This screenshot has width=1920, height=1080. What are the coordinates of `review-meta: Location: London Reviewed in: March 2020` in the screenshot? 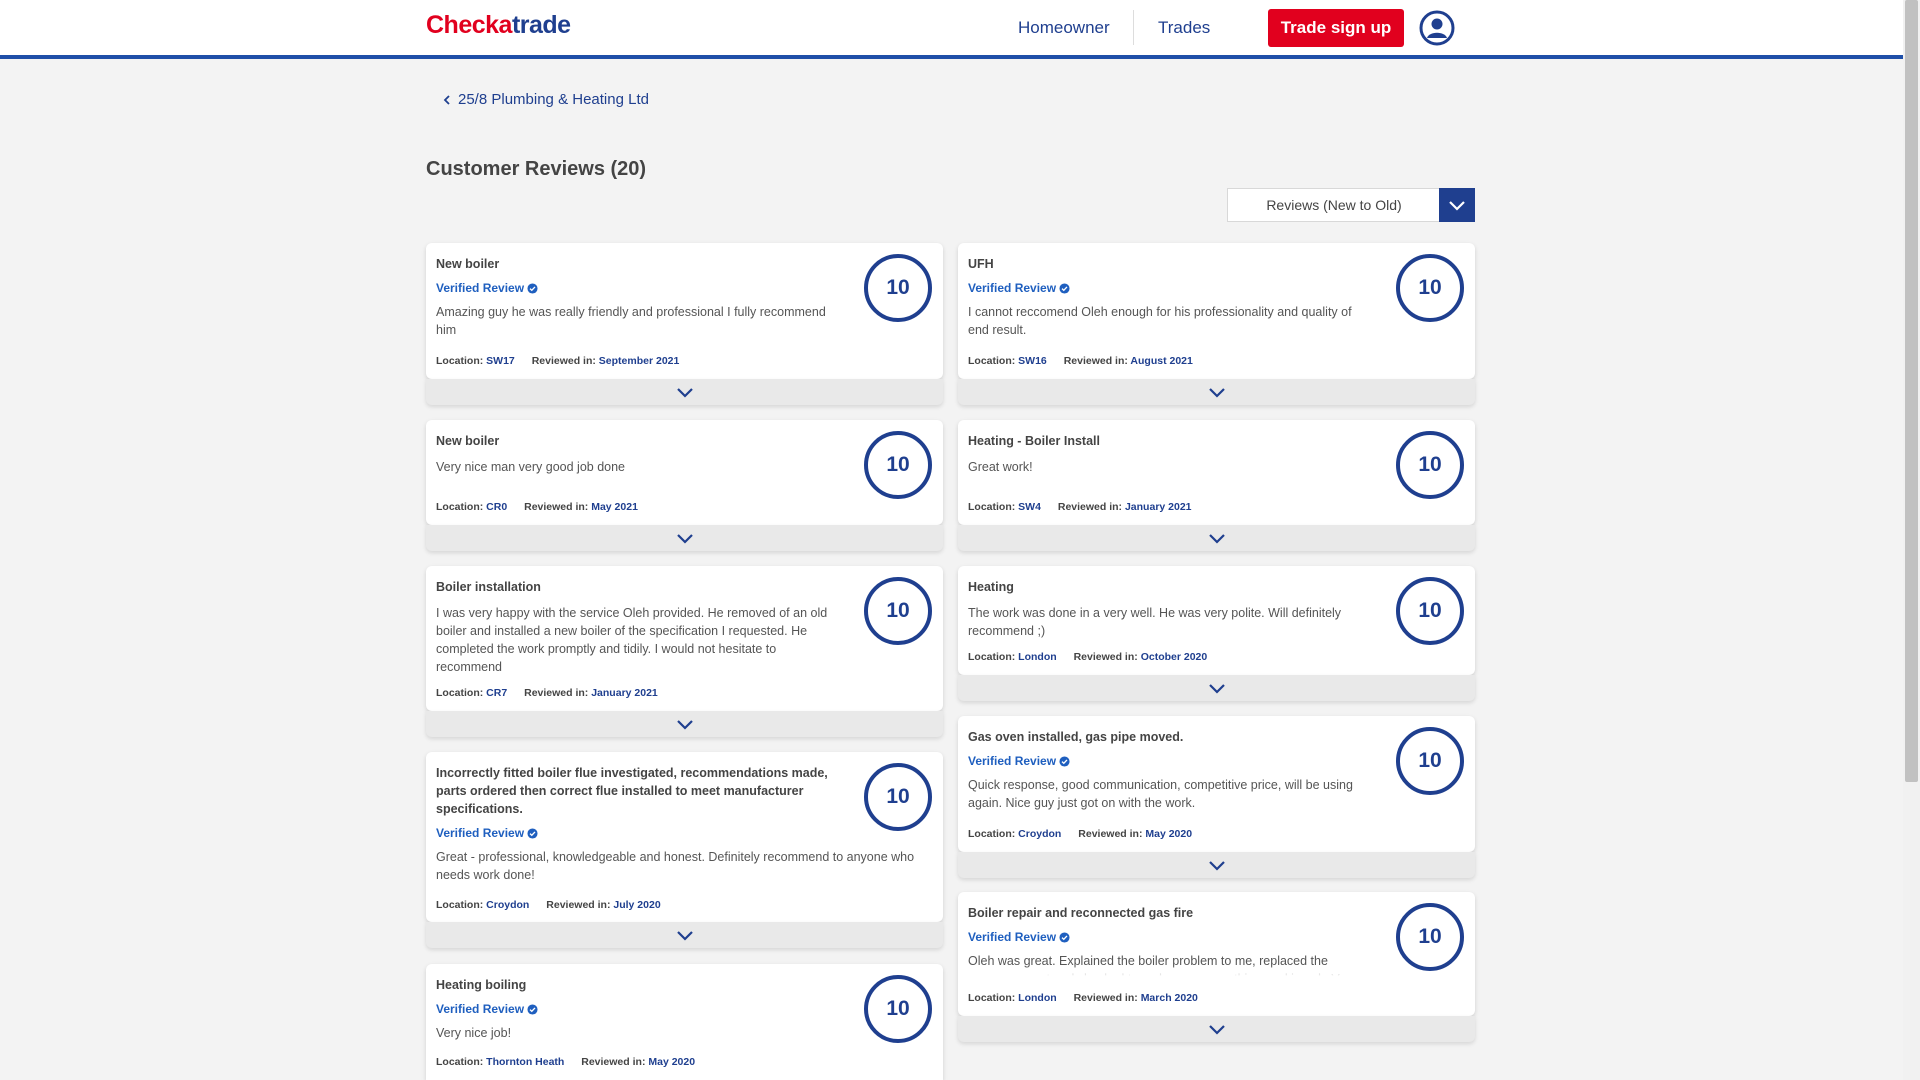 It's located at (1083, 998).